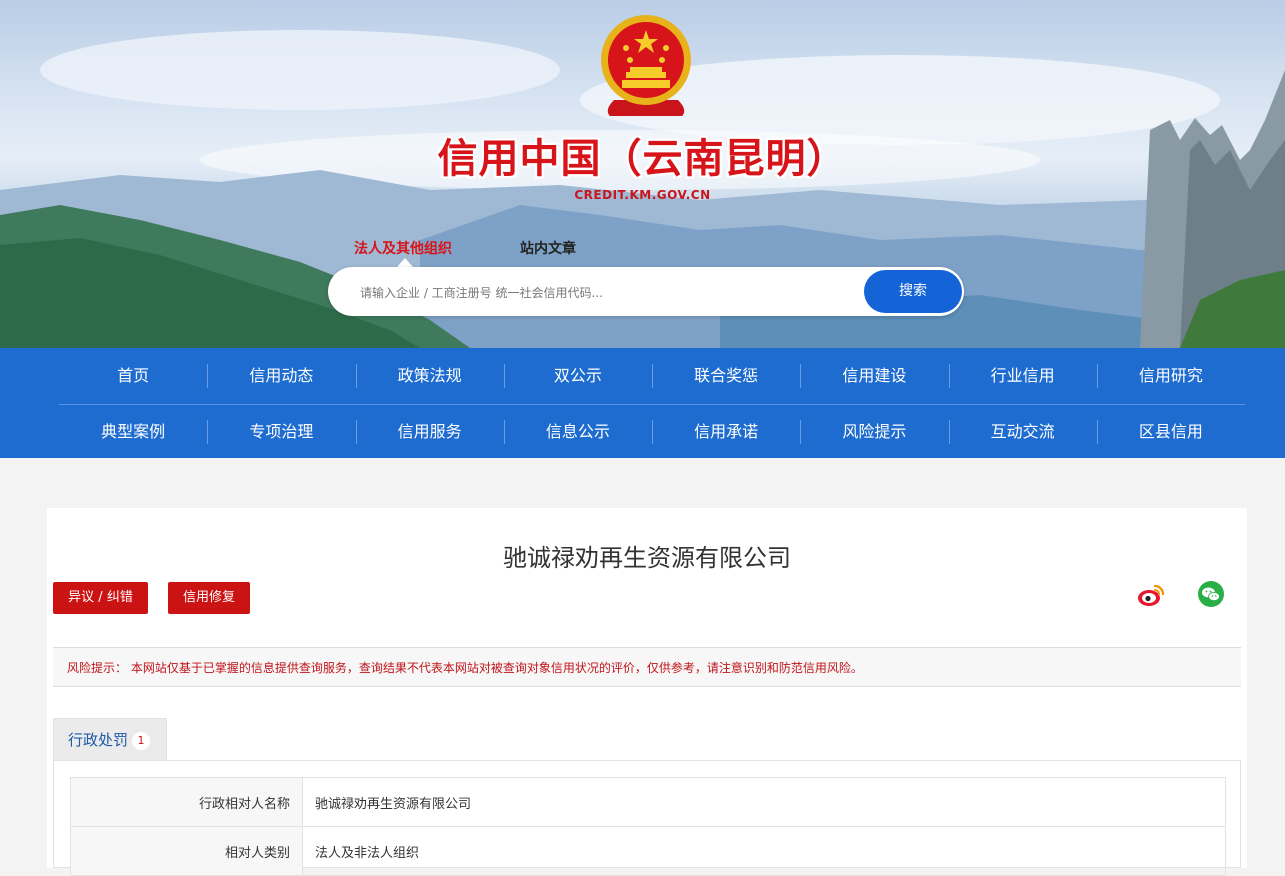  I want to click on field-value: 法人及非法人组织, so click(764, 851).